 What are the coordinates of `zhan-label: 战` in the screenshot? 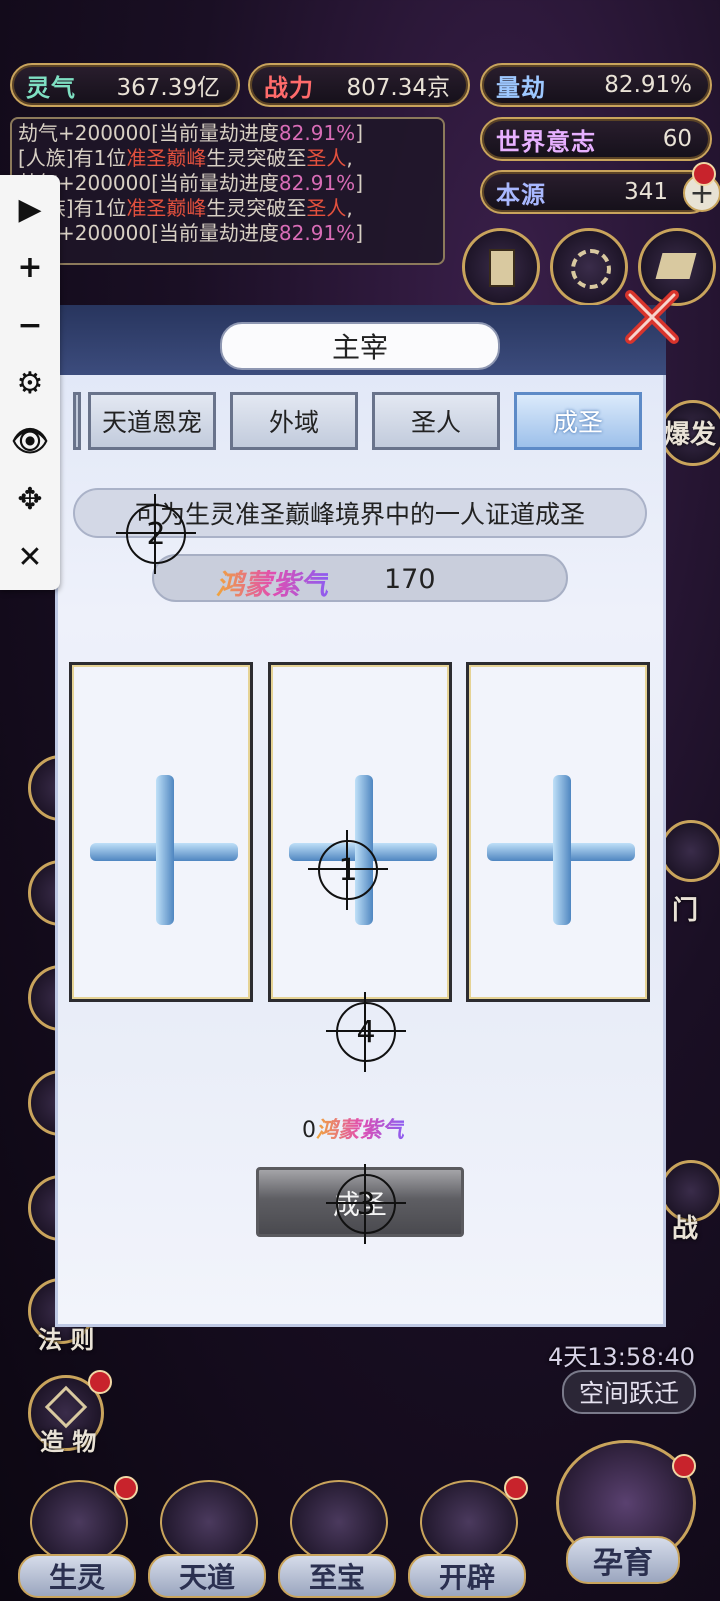 It's located at (685, 1229).